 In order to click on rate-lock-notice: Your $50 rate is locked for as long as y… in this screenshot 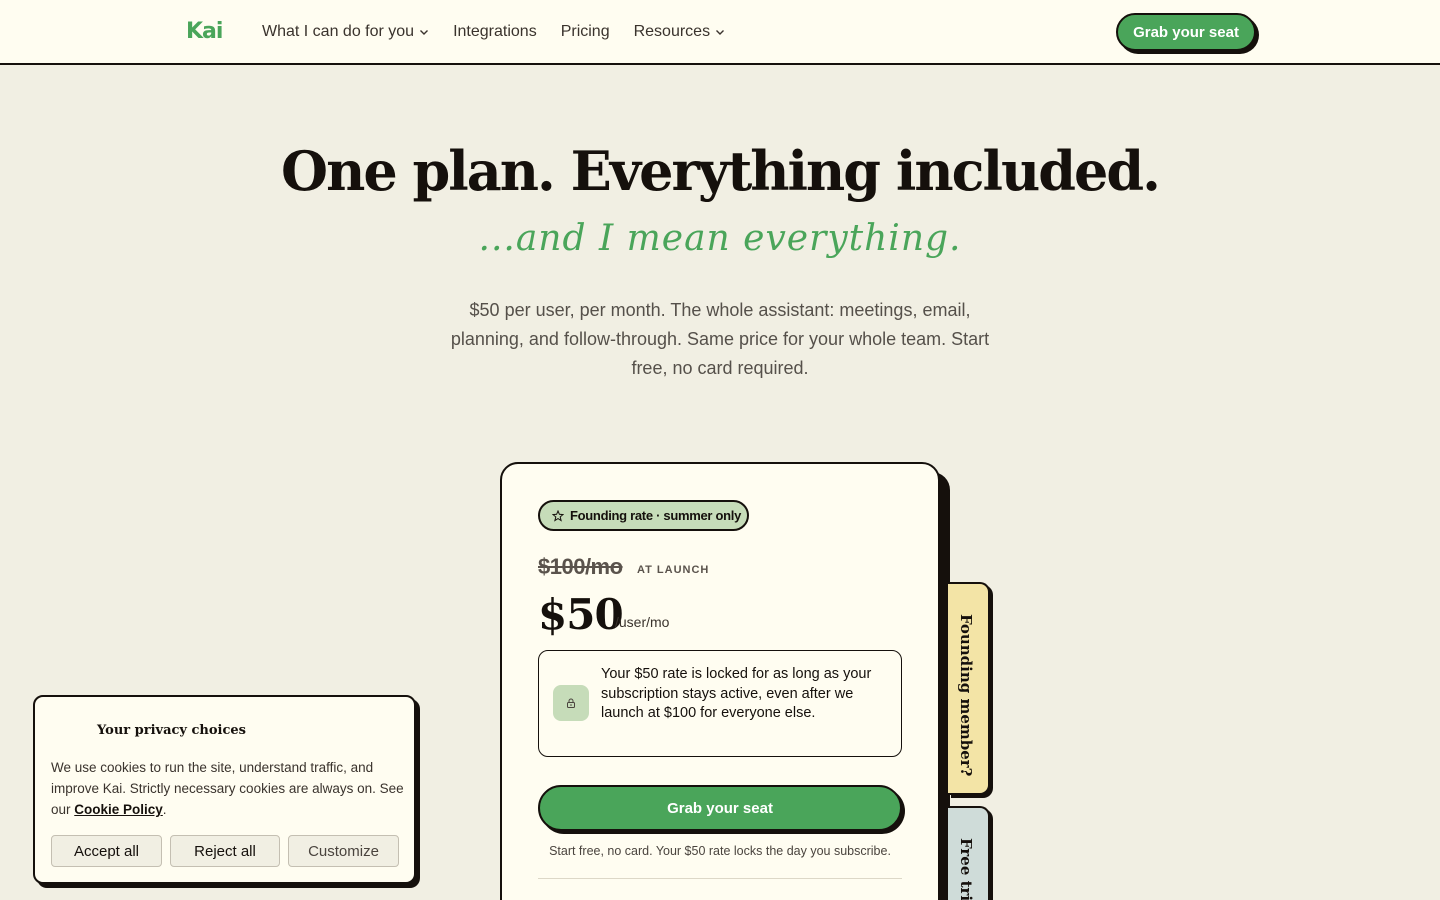, I will do `click(720, 703)`.